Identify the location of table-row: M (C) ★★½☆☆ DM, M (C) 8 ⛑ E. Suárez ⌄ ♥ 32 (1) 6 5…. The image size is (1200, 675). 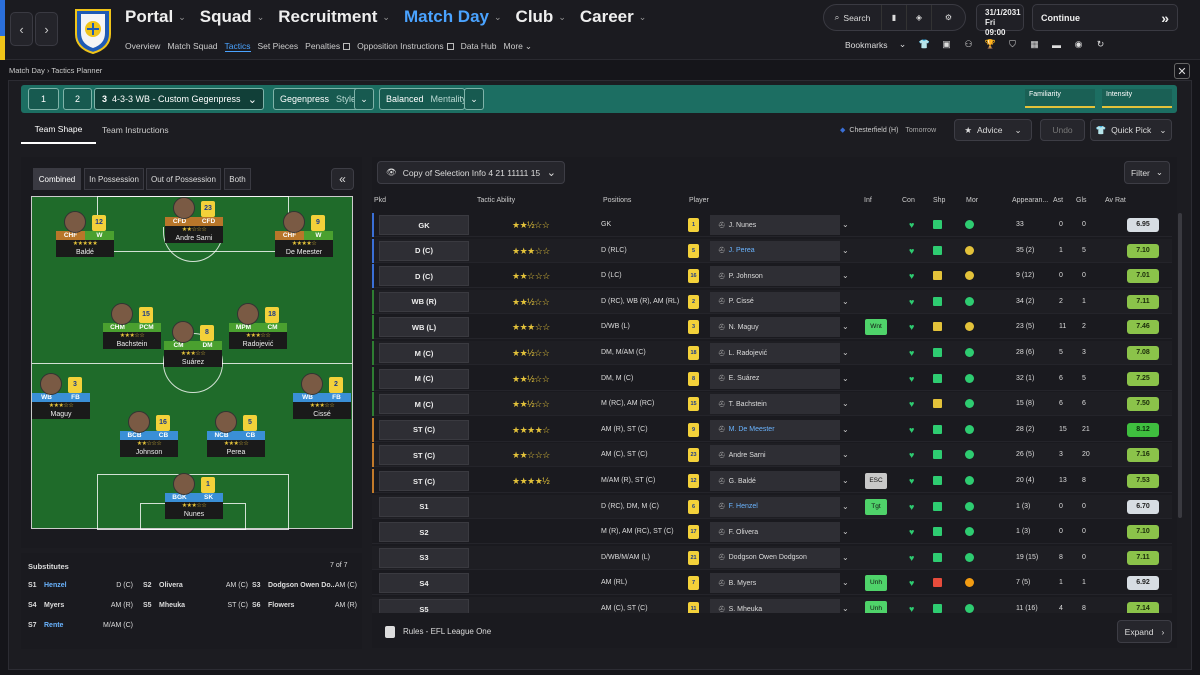
(772, 378).